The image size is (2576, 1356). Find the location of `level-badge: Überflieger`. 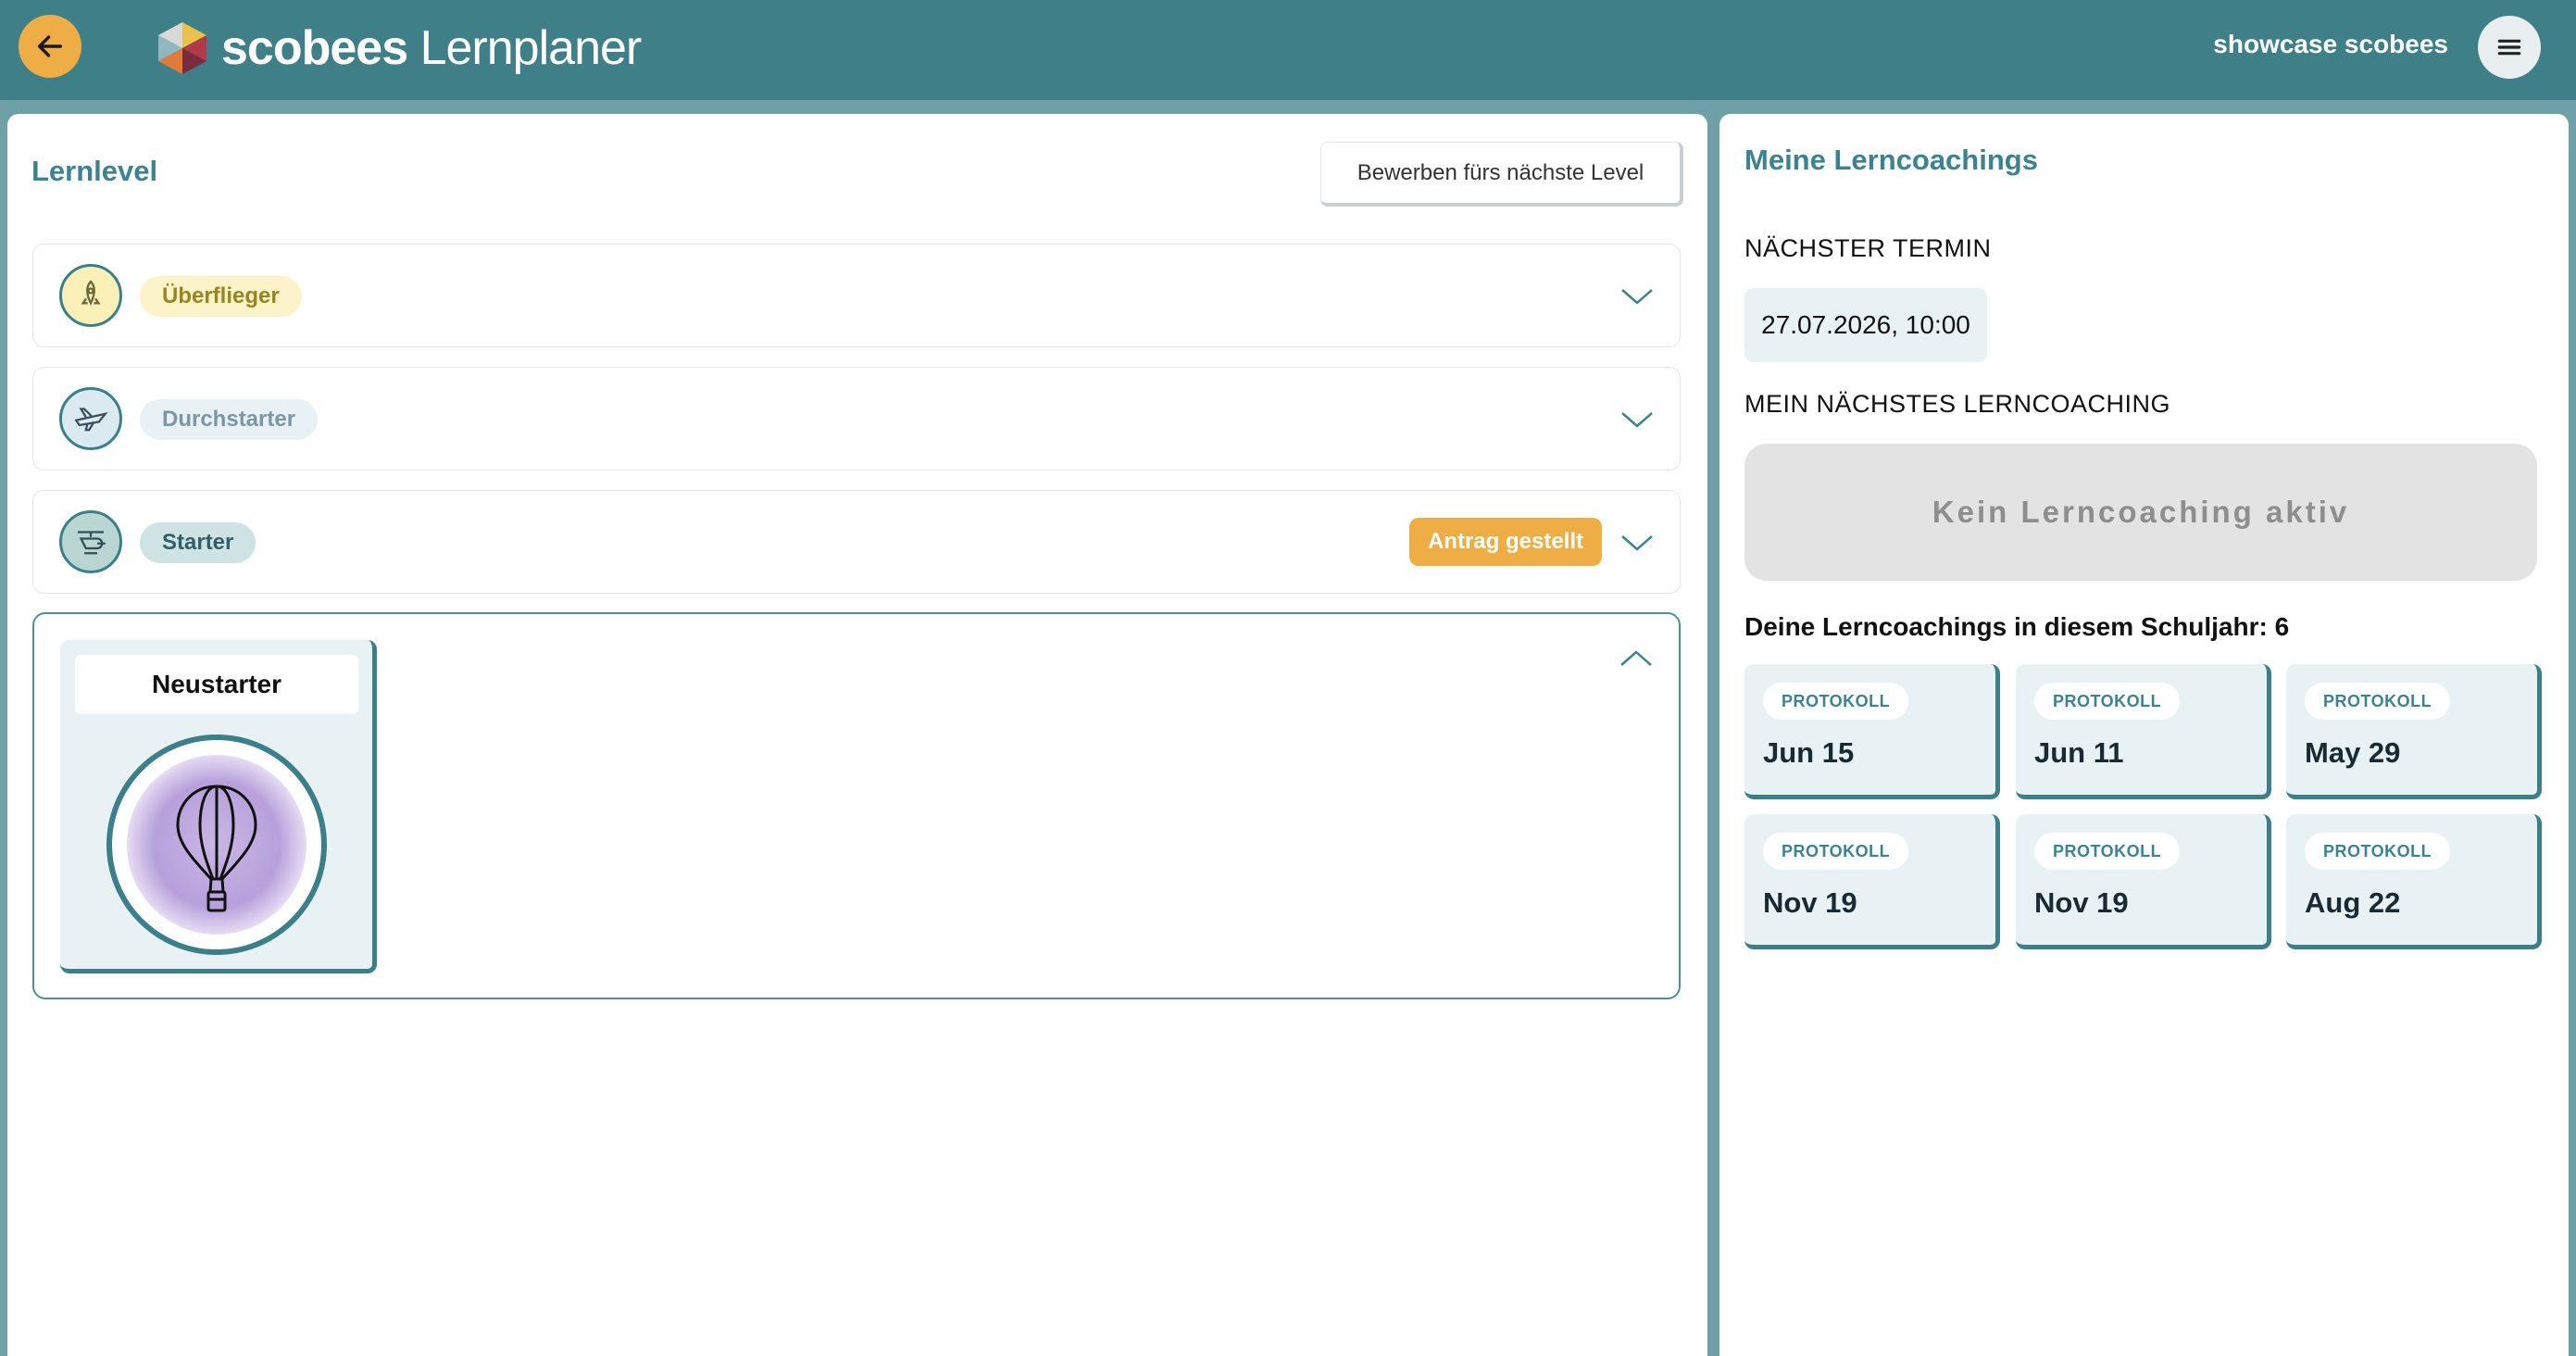

level-badge: Überflieger is located at coordinates (221, 296).